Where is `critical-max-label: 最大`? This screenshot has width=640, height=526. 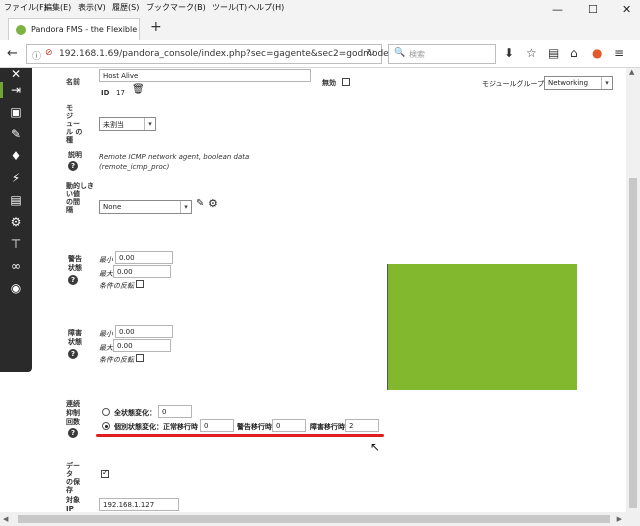
critical-max-label: 最大 is located at coordinates (106, 348).